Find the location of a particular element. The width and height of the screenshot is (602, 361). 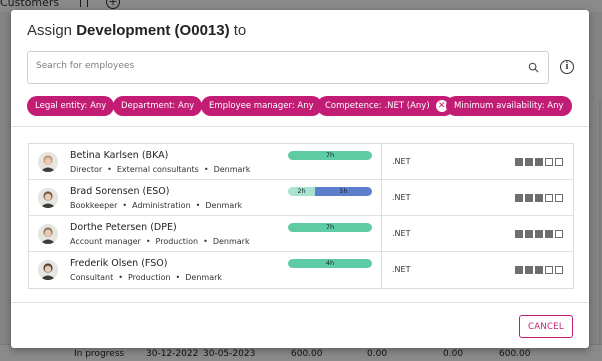

availability-segment: 2h is located at coordinates (301, 191).